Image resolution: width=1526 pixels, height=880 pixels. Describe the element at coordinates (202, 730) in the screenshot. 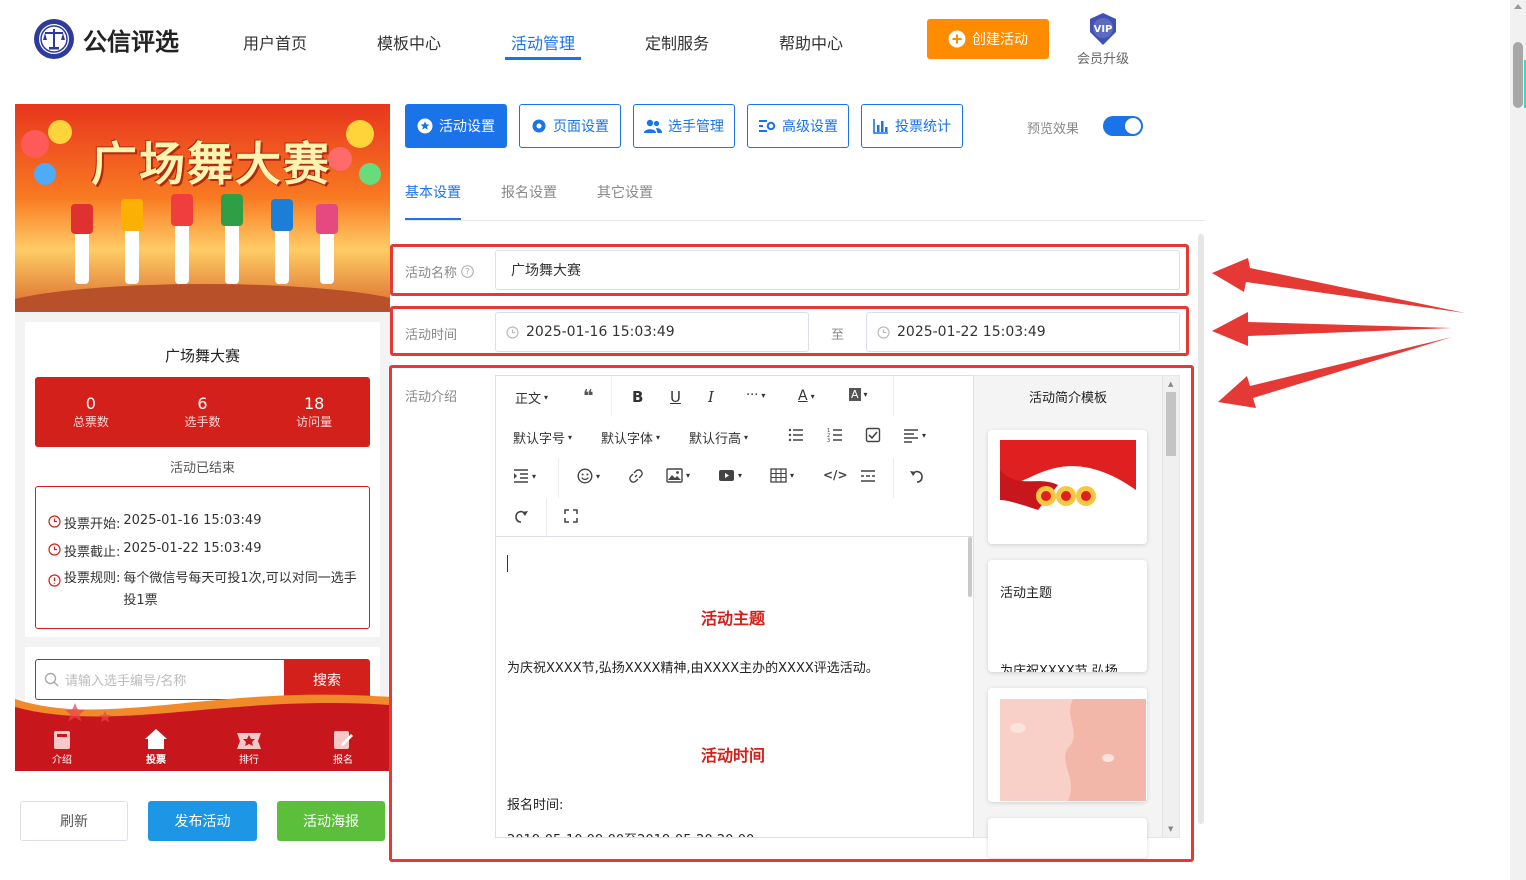

I see `preview-bottom-nav: 介绍 投票 排行 报名` at that location.